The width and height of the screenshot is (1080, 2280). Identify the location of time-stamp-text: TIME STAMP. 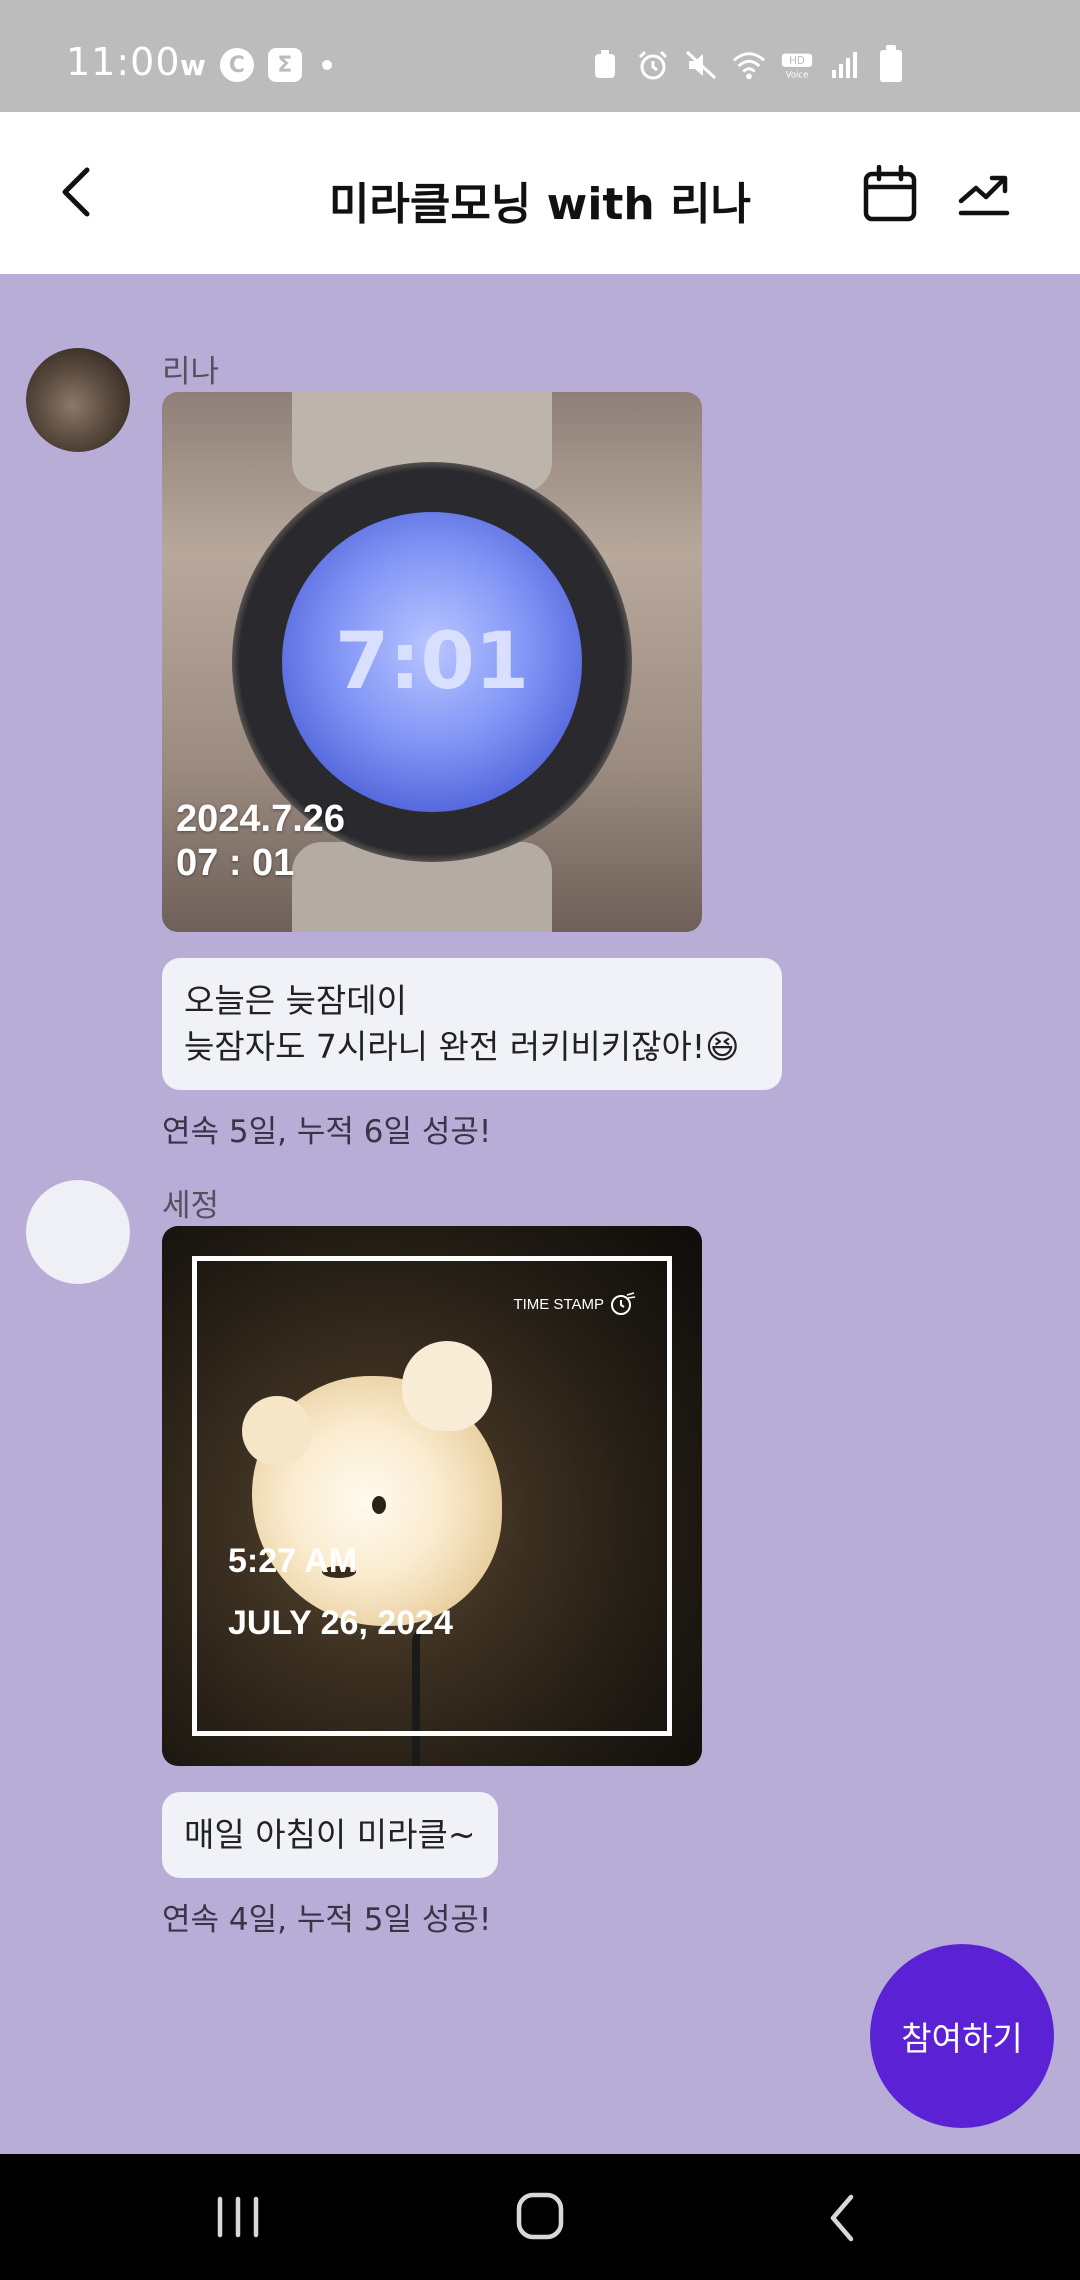
(558, 1304).